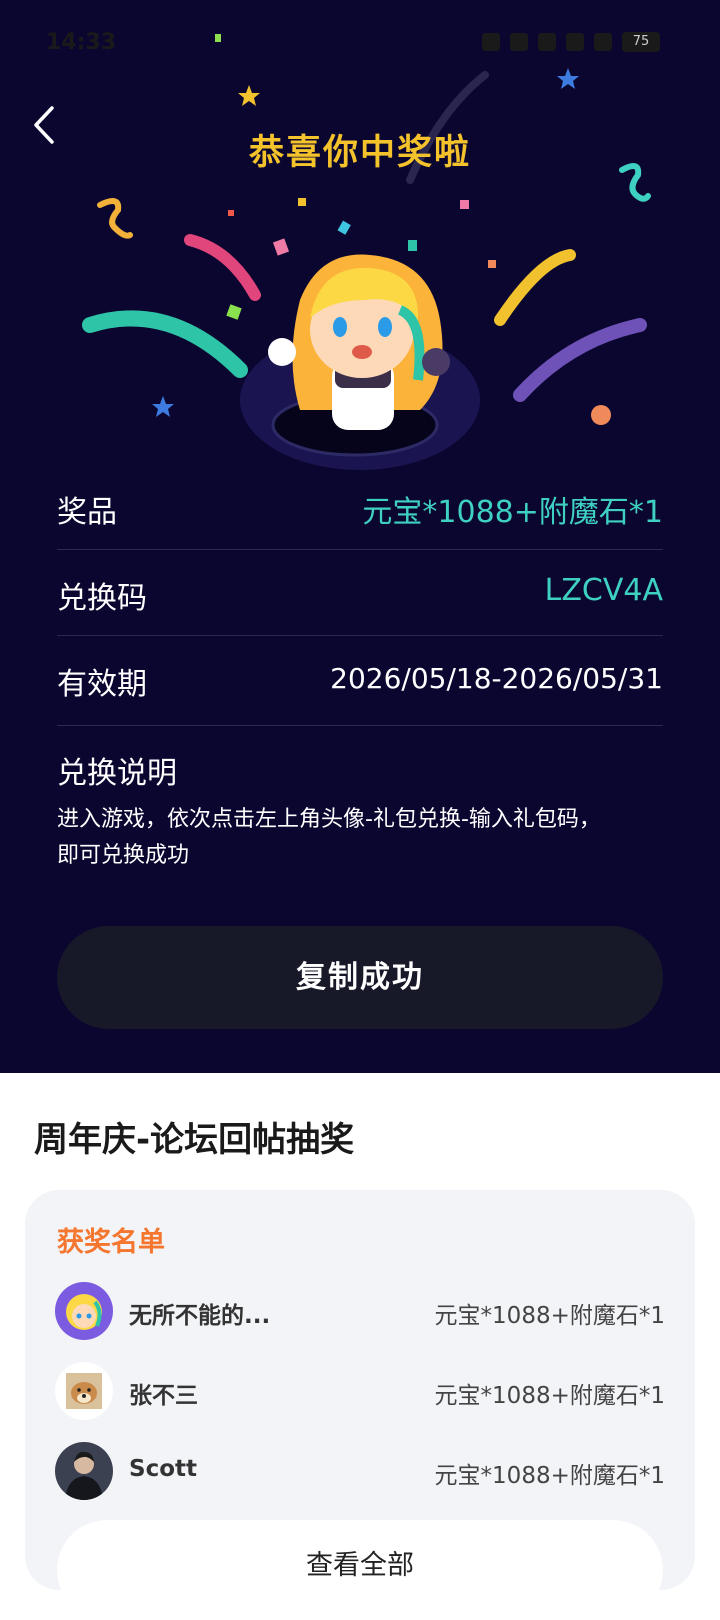 Image resolution: width=720 pixels, height=1620 pixels. I want to click on status-icons: 75, so click(571, 42).